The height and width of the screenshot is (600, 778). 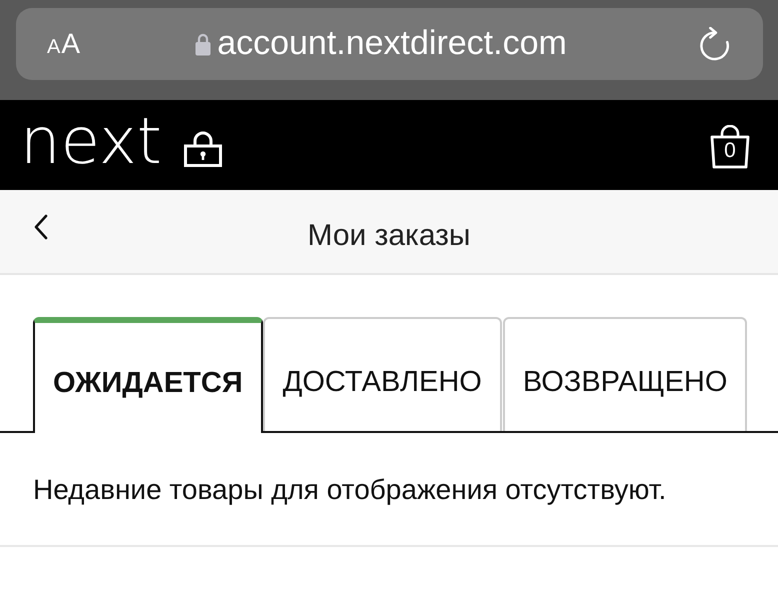 I want to click on reload-button, so click(x=715, y=44).